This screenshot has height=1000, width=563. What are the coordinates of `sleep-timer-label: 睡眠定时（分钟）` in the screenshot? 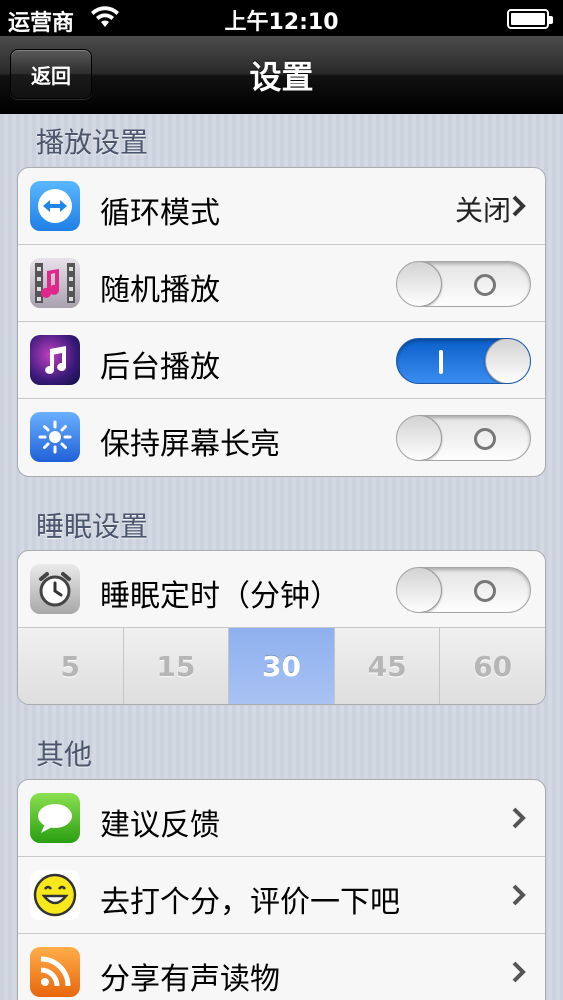 It's located at (220, 596).